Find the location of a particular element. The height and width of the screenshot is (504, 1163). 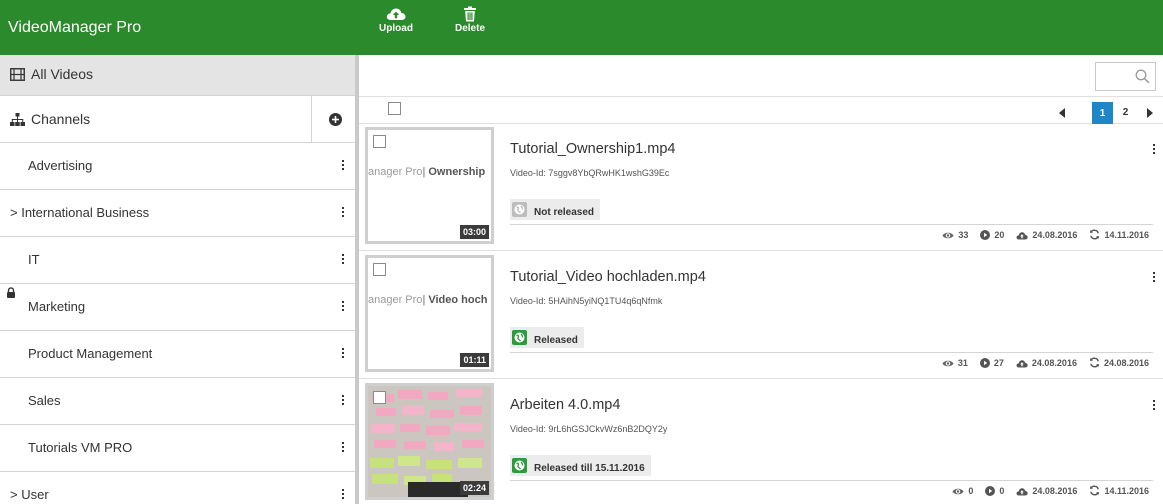

video-thumbnail: anager Pro| Ownership 03:00 is located at coordinates (429, 185).